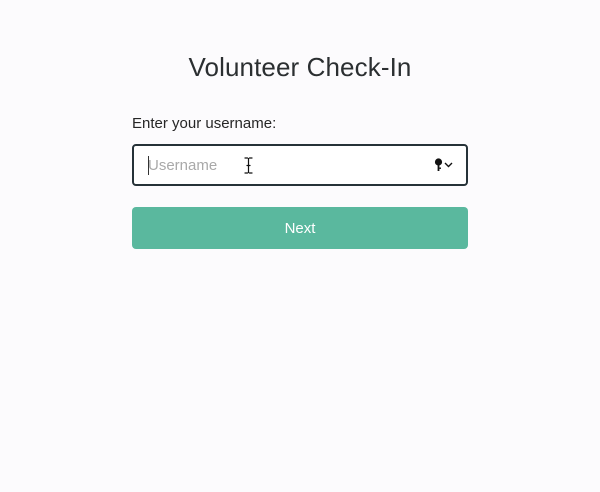 The height and width of the screenshot is (492, 600). What do you see at coordinates (148, 165) in the screenshot?
I see `text-caret` at bounding box center [148, 165].